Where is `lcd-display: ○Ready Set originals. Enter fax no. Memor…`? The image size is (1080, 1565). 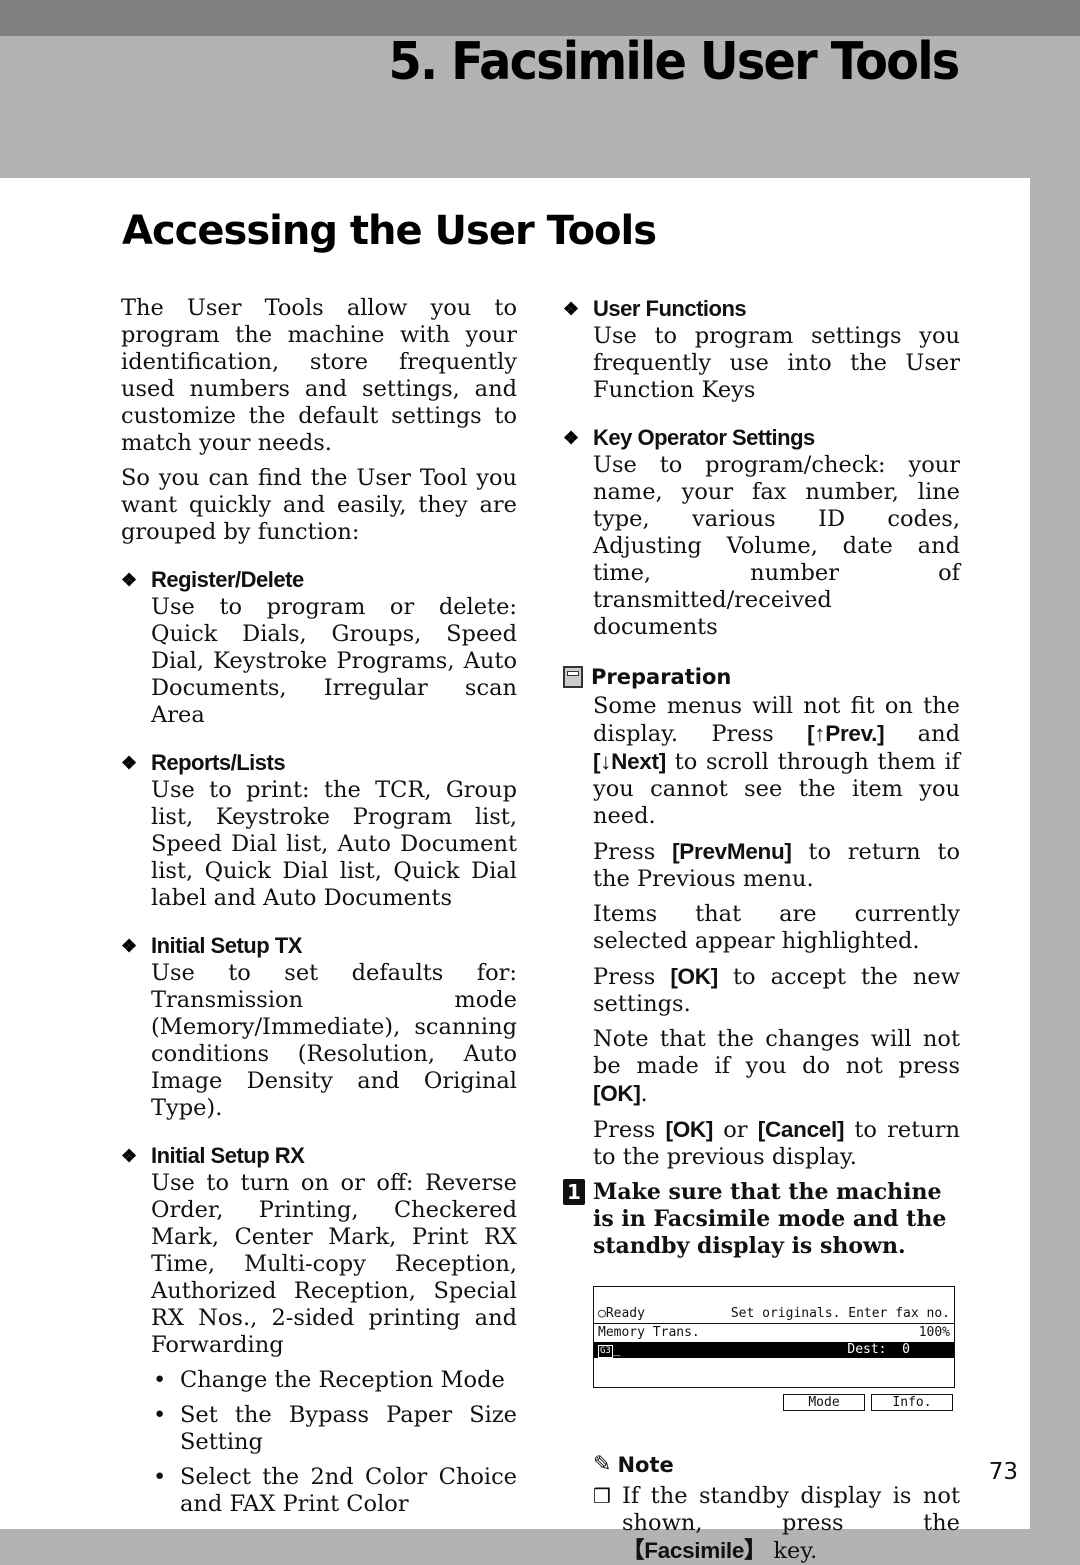 lcd-display: ○Ready Set originals. Enter fax no. Memor… is located at coordinates (774, 1337).